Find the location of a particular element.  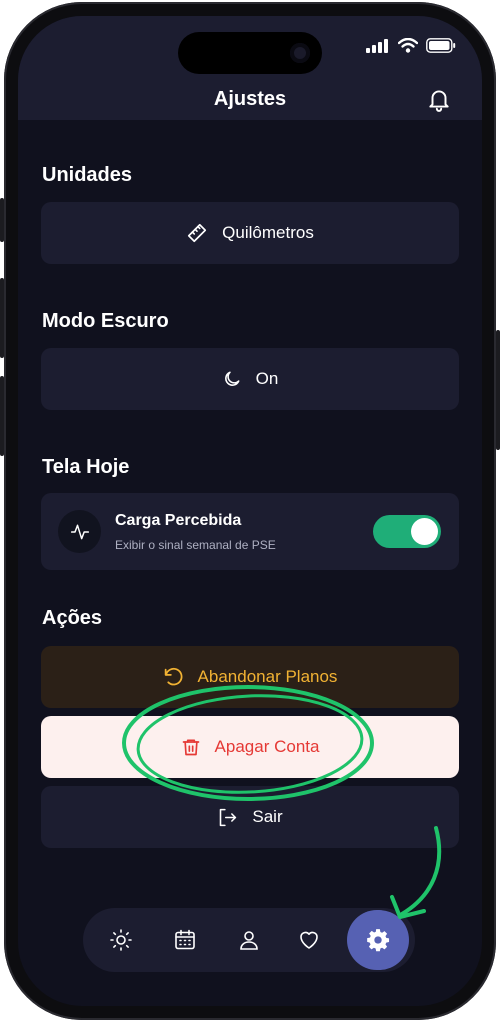

wifi-icon is located at coordinates (408, 45).